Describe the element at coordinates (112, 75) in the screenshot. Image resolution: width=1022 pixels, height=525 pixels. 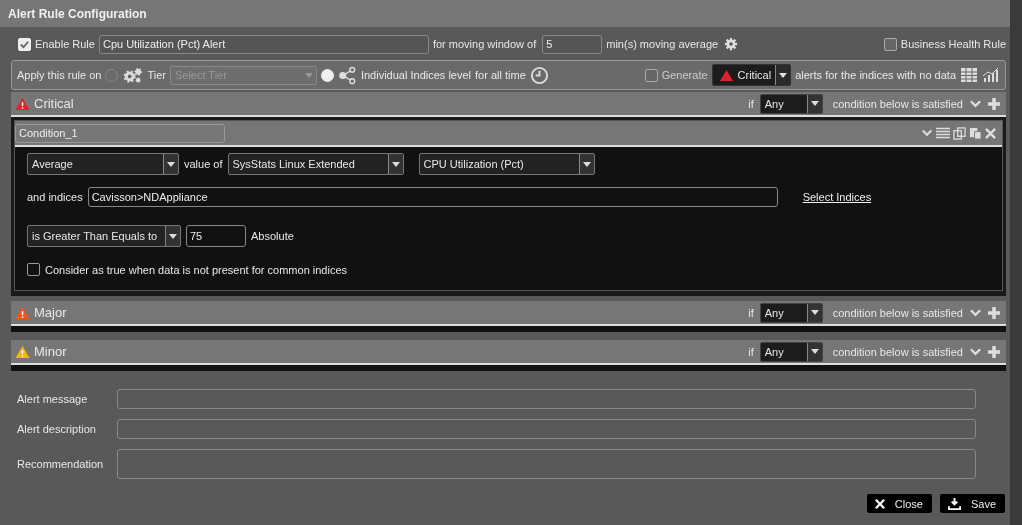
I see `radio-button` at that location.